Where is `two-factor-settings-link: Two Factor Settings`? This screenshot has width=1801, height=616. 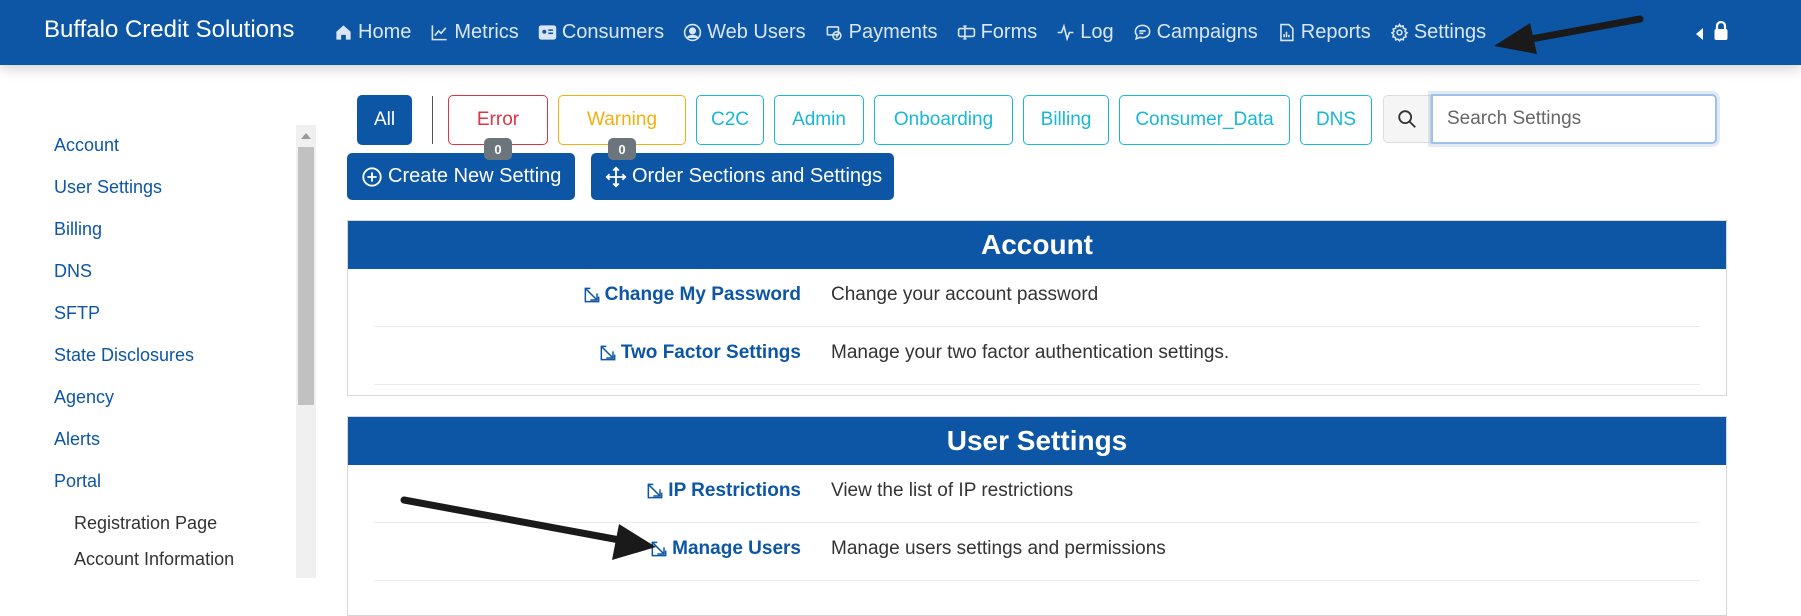
two-factor-settings-link: Two Factor Settings is located at coordinates (699, 353).